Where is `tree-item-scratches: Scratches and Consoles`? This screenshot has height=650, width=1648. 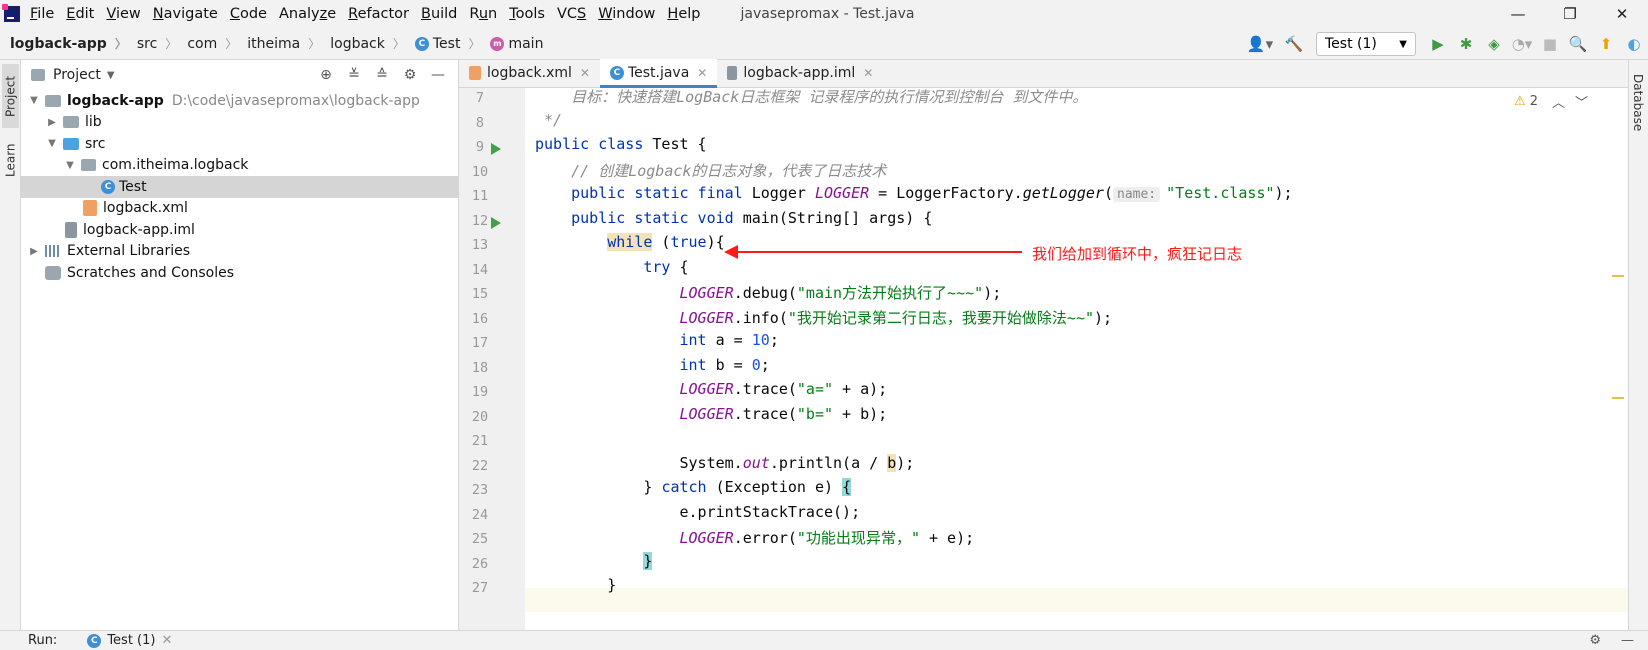
tree-item-scratches: Scratches and Consoles is located at coordinates (239, 273).